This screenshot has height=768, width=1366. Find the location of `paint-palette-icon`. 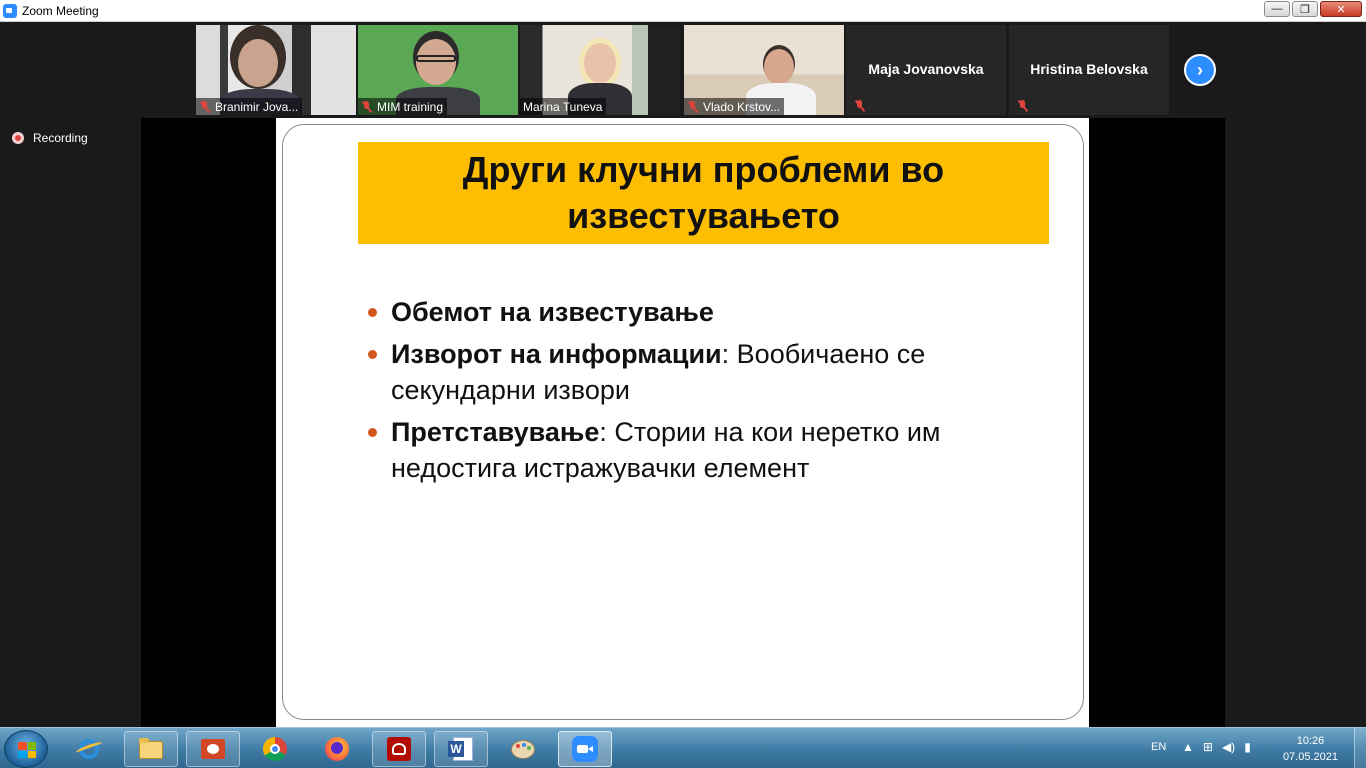

paint-palette-icon is located at coordinates (523, 749).